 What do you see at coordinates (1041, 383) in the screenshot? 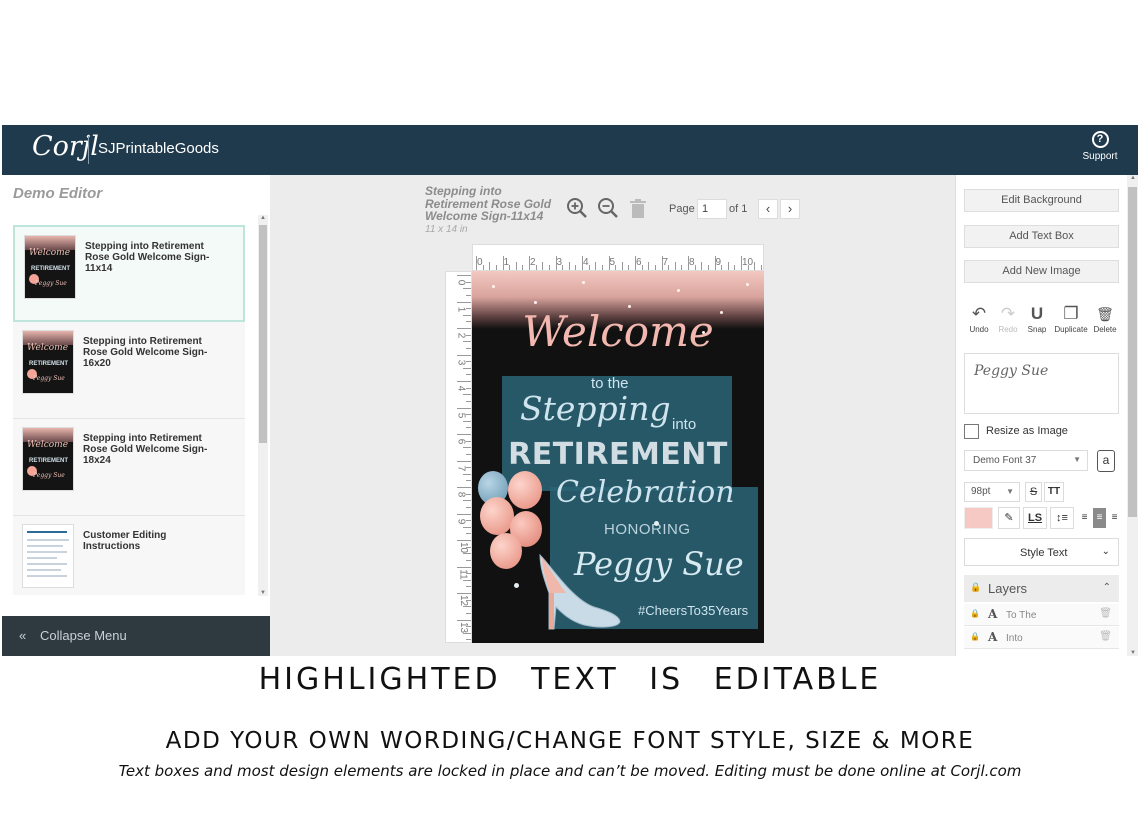
I see `text-preview-box: Peggy Sue` at bounding box center [1041, 383].